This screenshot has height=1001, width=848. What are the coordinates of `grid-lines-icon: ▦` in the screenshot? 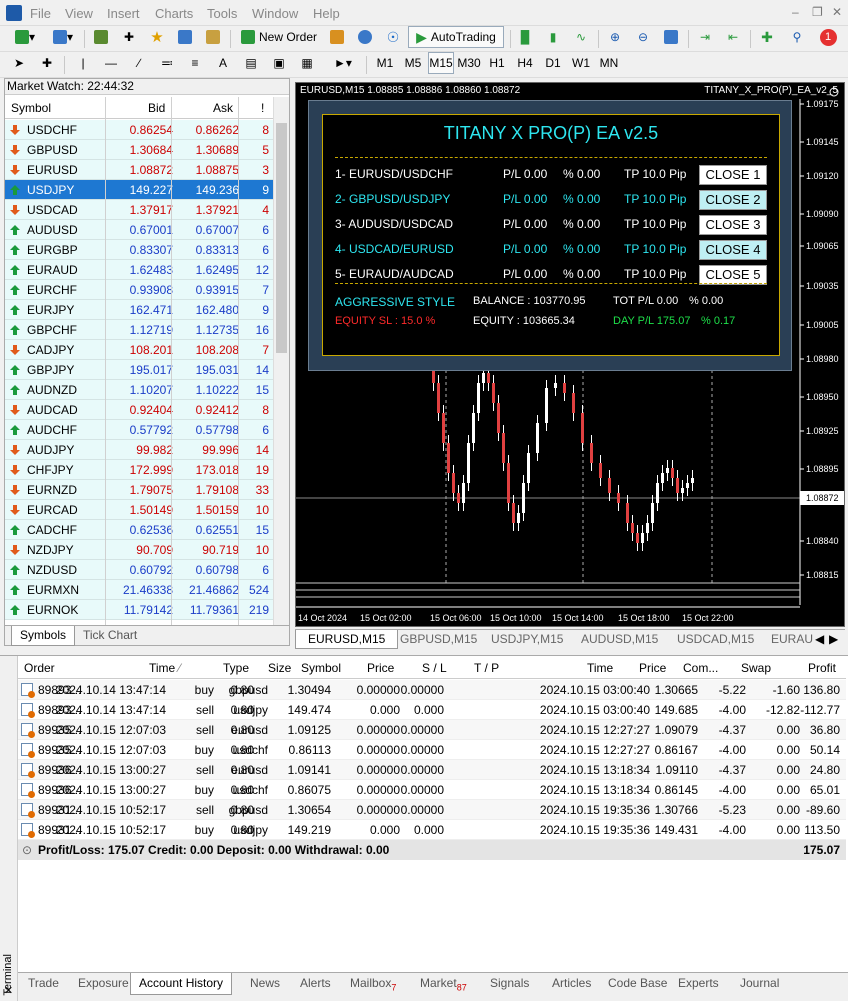 It's located at (307, 63).